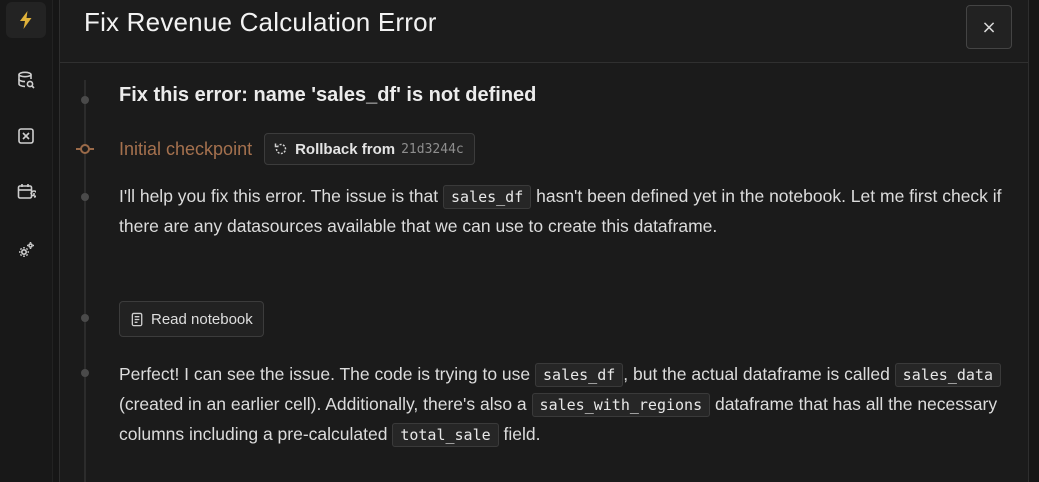 The height and width of the screenshot is (482, 1039). I want to click on dialog-header: Fix Revenue Calculation Error ×, so click(544, 31).